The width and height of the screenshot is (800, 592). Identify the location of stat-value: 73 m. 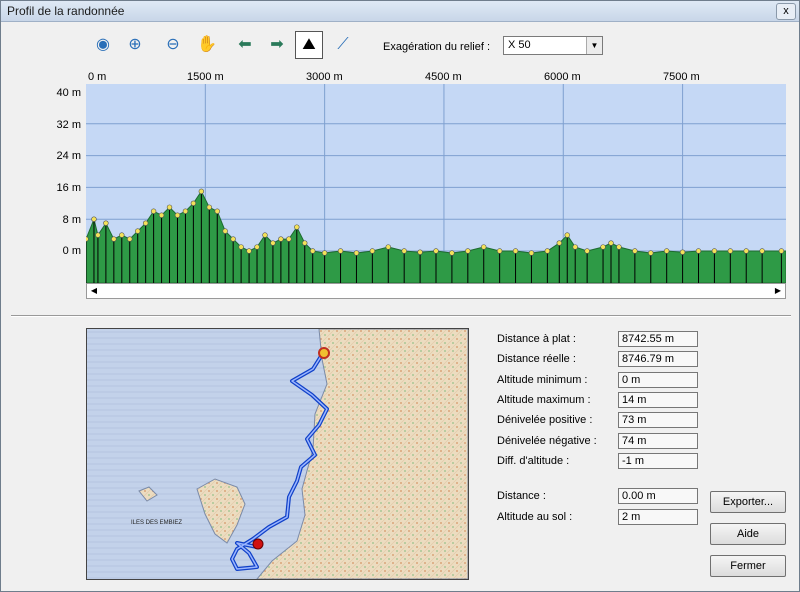
(658, 420).